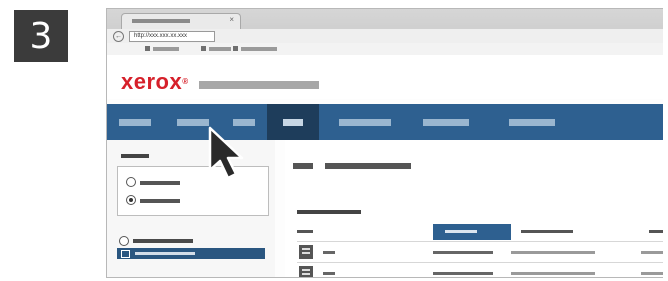 The width and height of the screenshot is (668, 281). Describe the element at coordinates (118, 36) in the screenshot. I see `back-arrow-icon: ←` at that location.